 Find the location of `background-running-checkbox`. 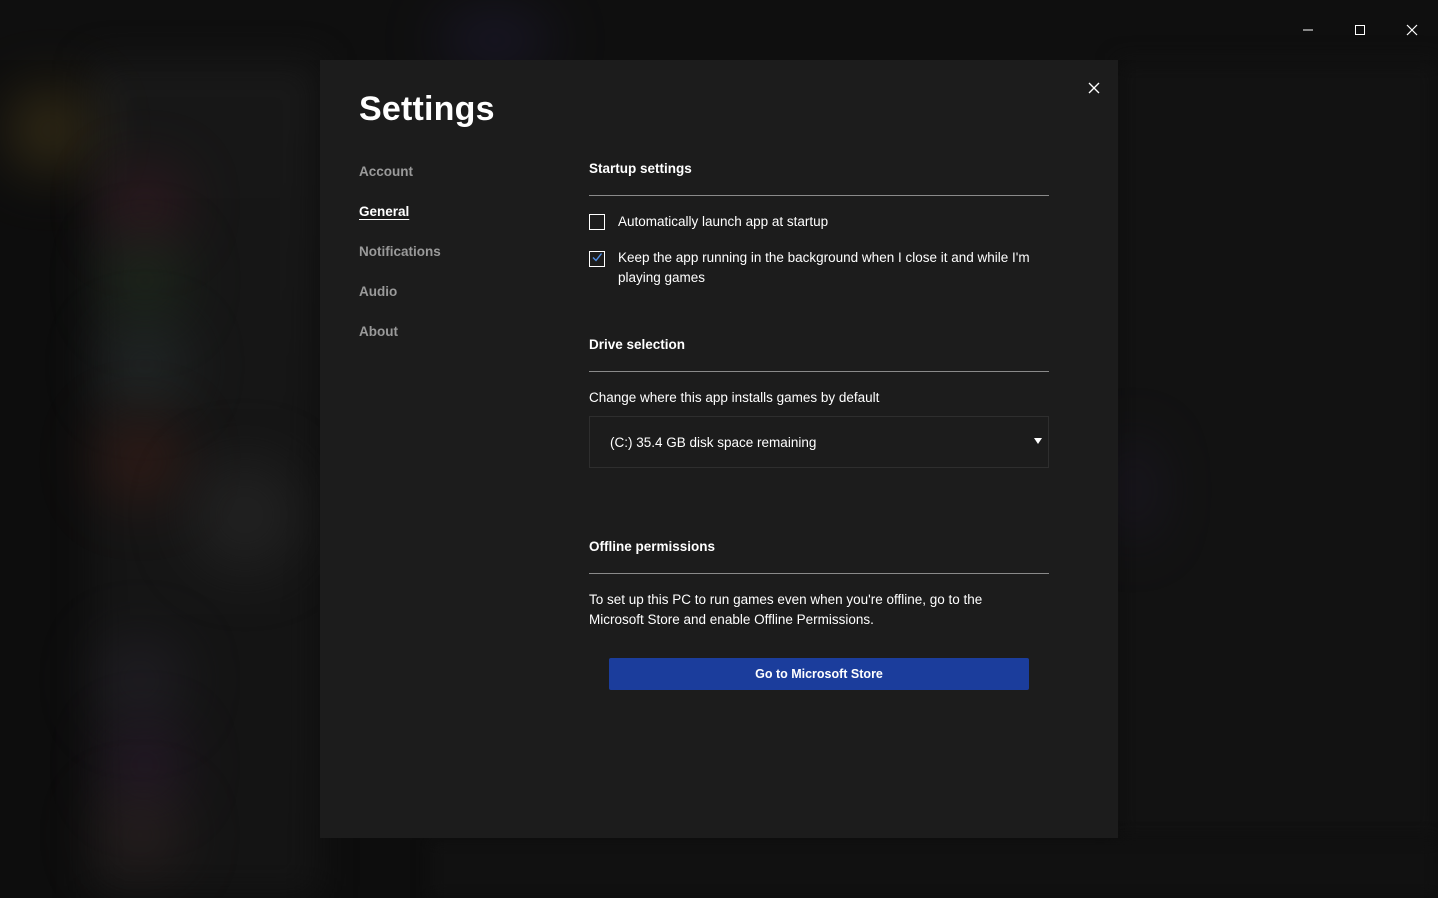

background-running-checkbox is located at coordinates (597, 259).